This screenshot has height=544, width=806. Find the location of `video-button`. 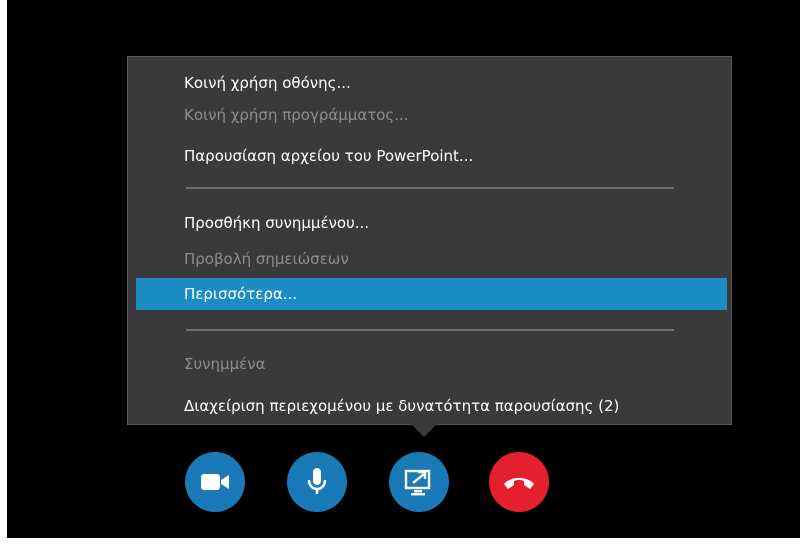

video-button is located at coordinates (215, 482).